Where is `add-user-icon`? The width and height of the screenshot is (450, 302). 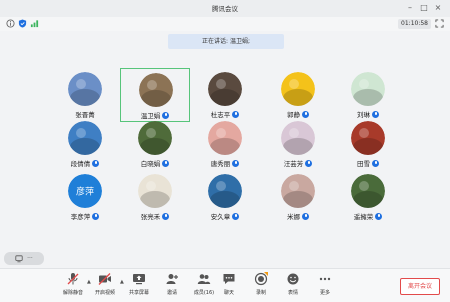 add-user-icon is located at coordinates (172, 279).